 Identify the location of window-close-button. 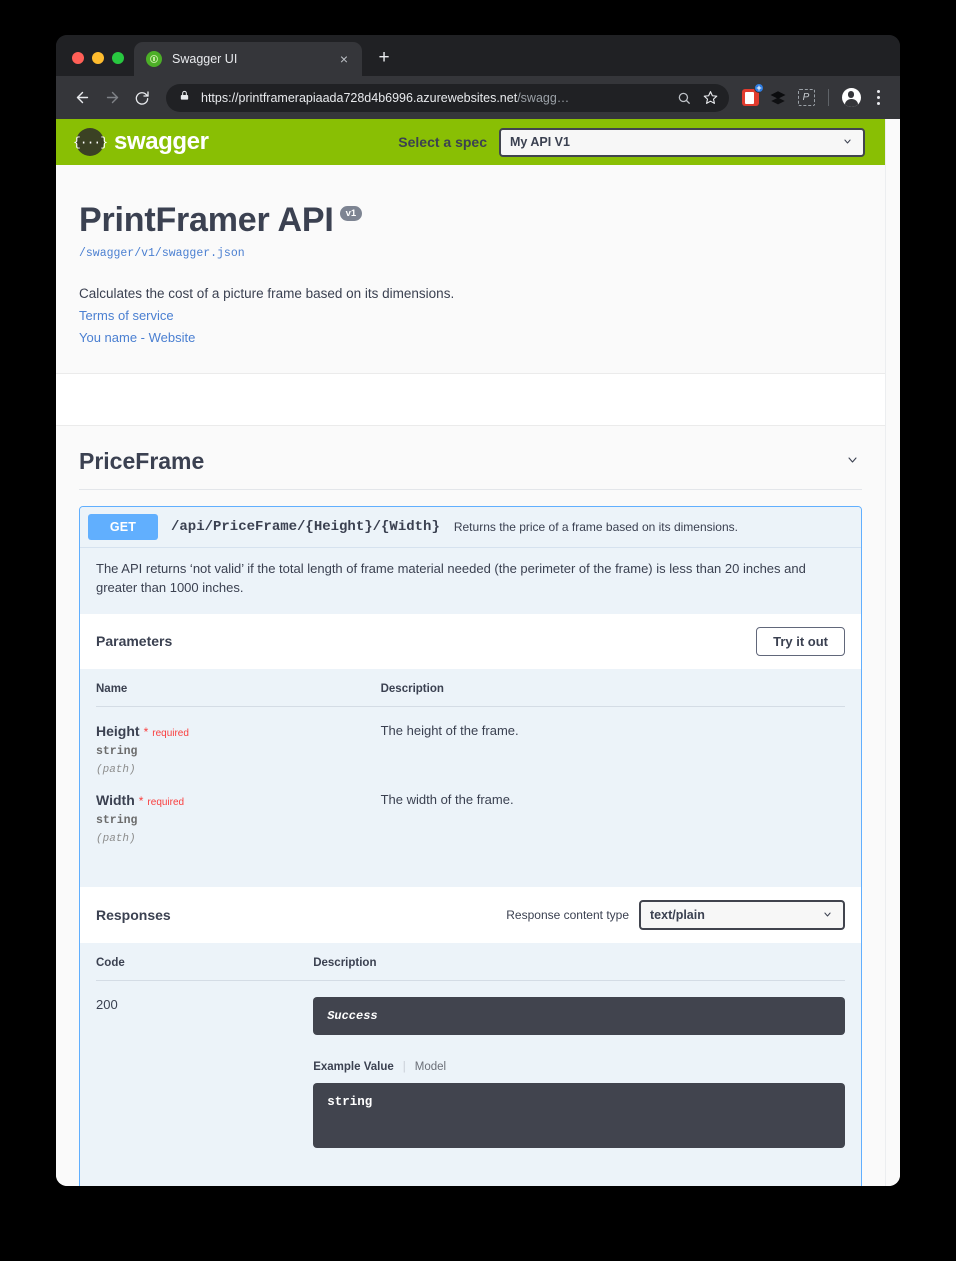
(78, 58).